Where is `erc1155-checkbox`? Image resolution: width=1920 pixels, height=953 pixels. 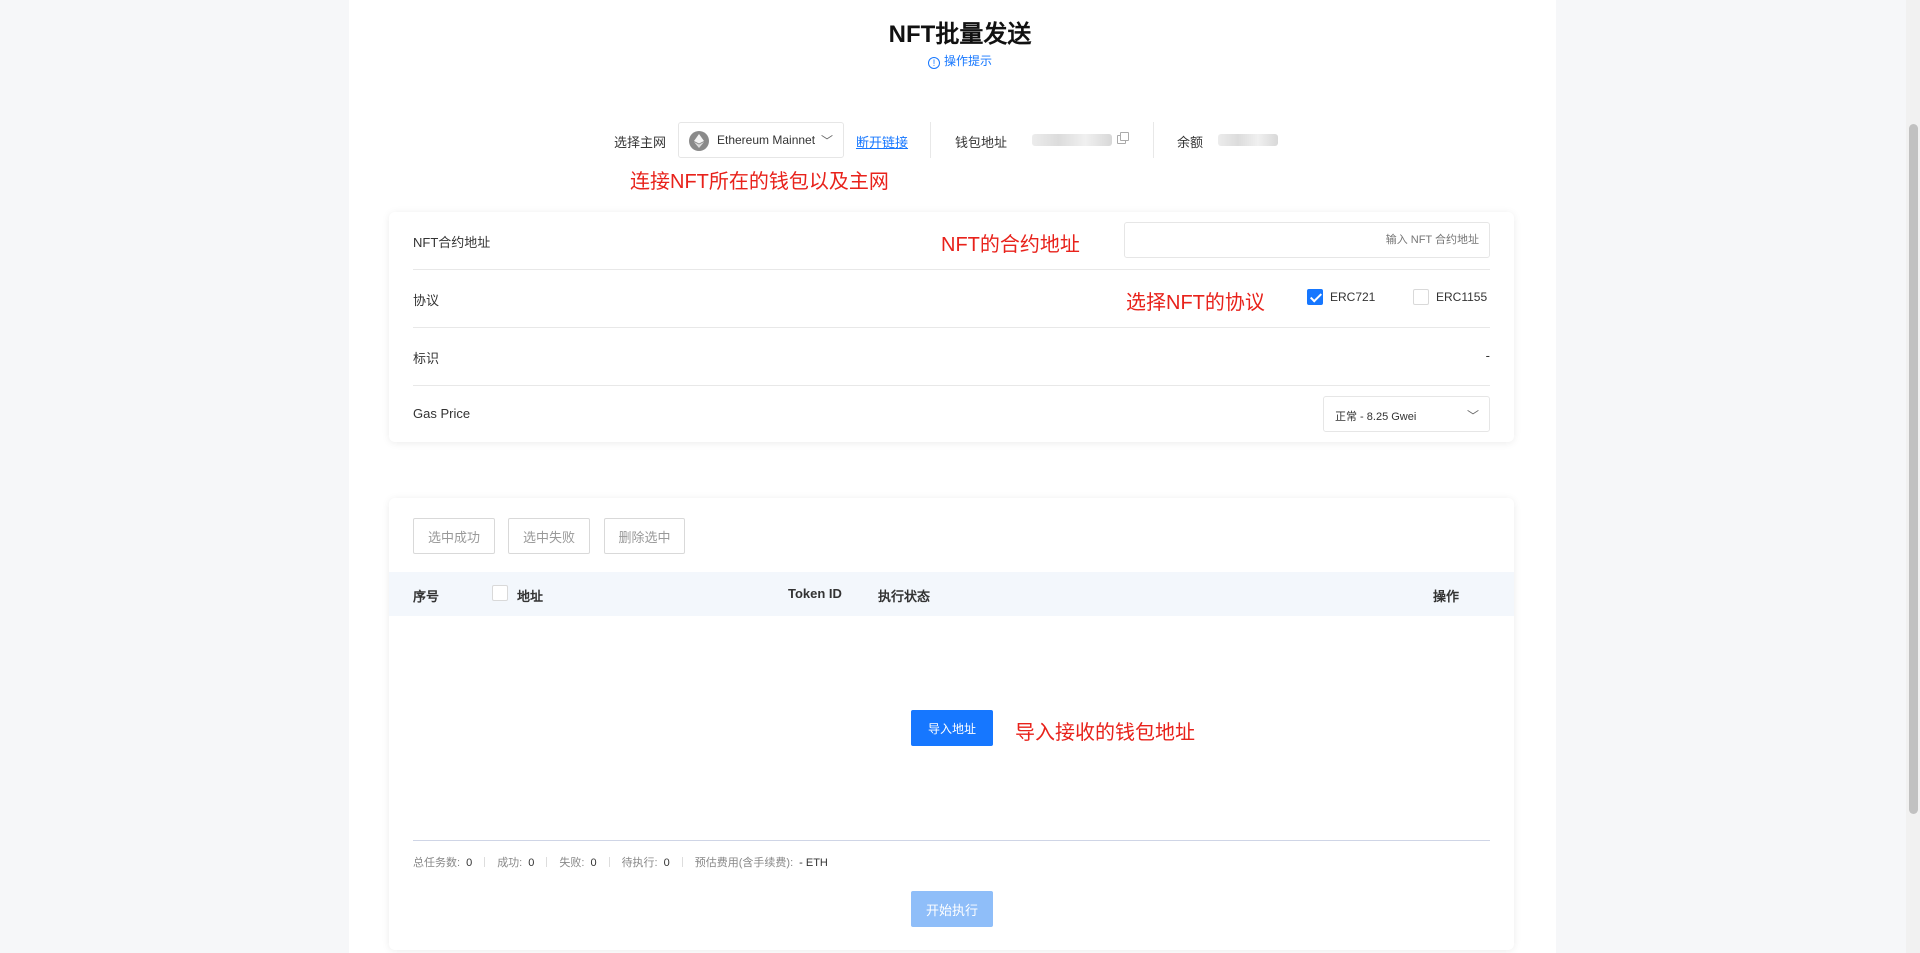 erc1155-checkbox is located at coordinates (1421, 297).